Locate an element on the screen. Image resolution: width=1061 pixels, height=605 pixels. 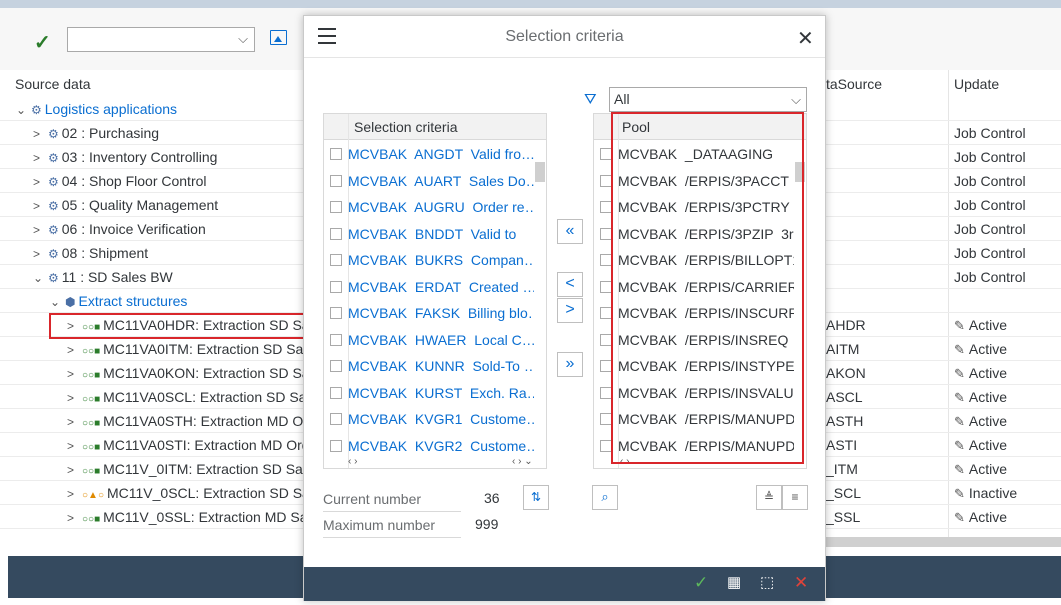
move-left-button: < is located at coordinates (570, 284).